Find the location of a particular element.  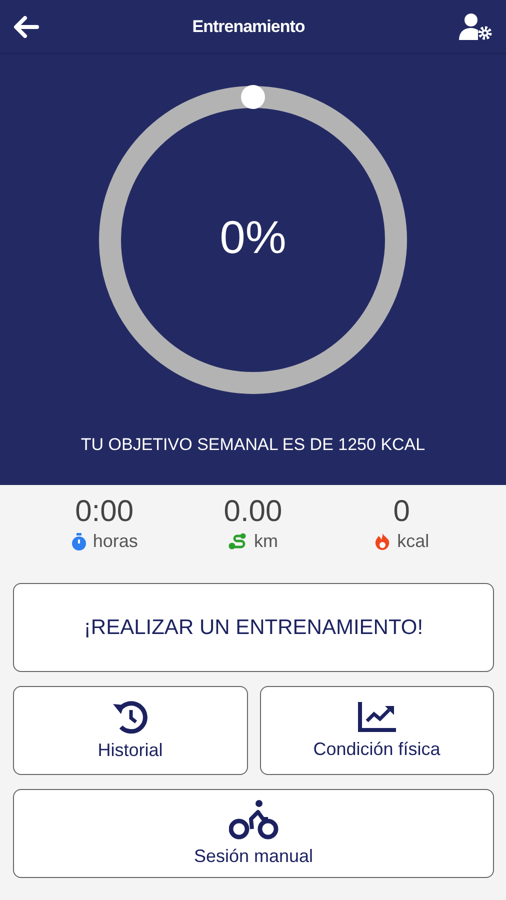

progress-percent: 0% is located at coordinates (253, 237).